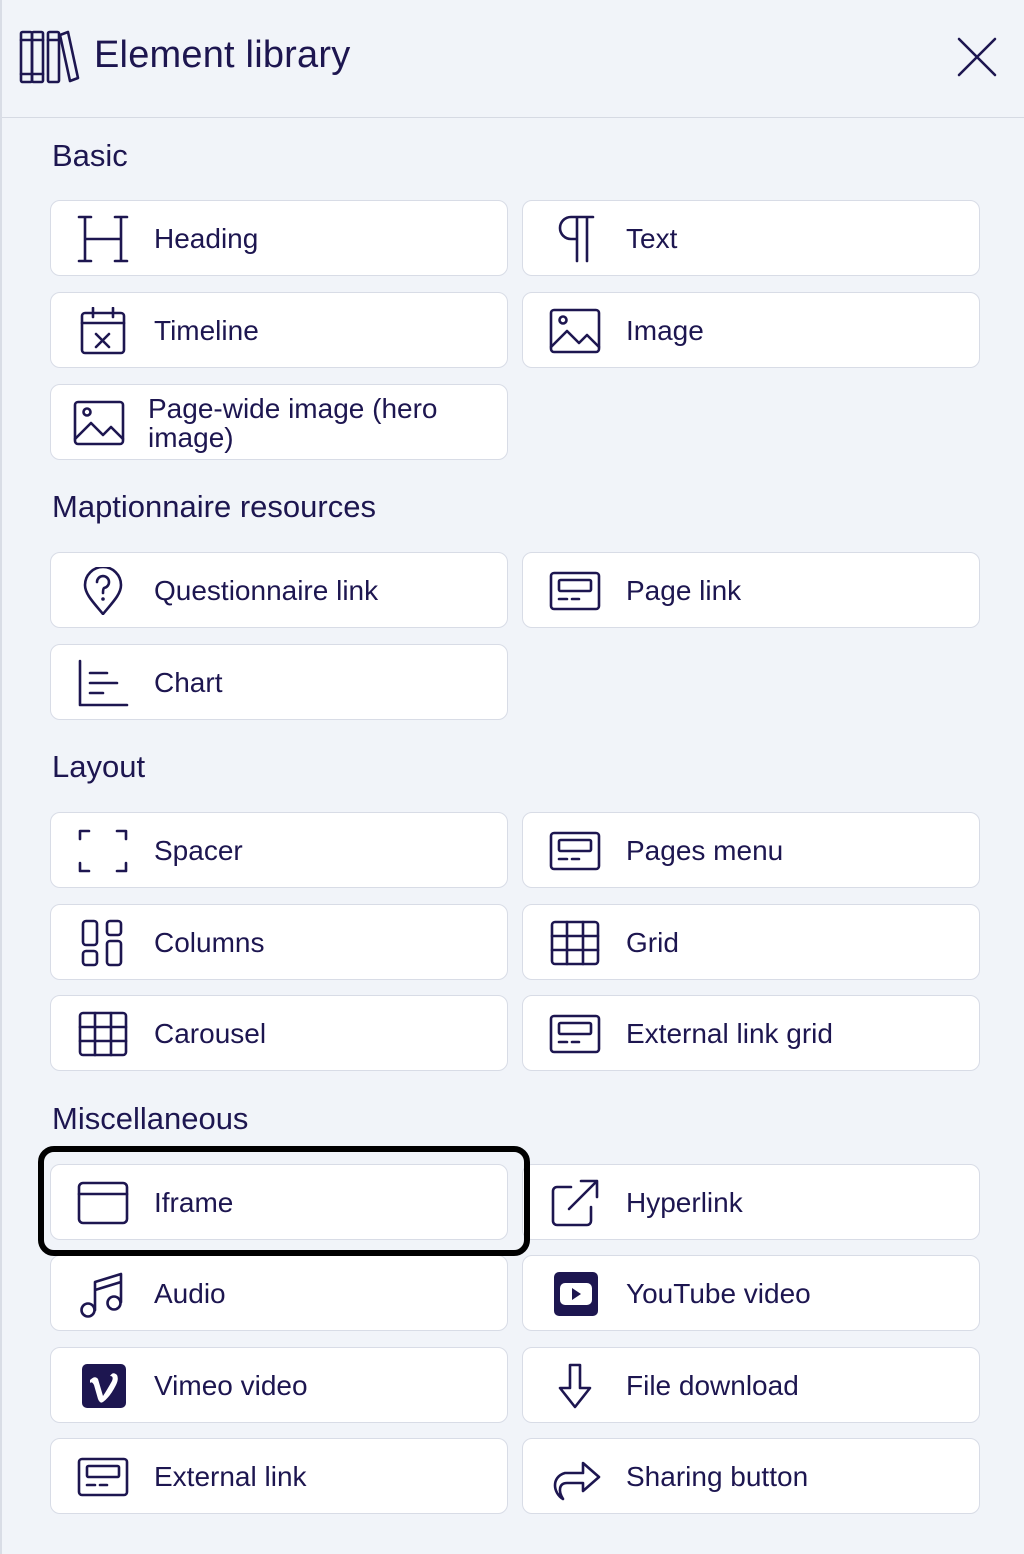 This screenshot has height=1554, width=1024. I want to click on element-external-link-grid: External link grid, so click(751, 1033).